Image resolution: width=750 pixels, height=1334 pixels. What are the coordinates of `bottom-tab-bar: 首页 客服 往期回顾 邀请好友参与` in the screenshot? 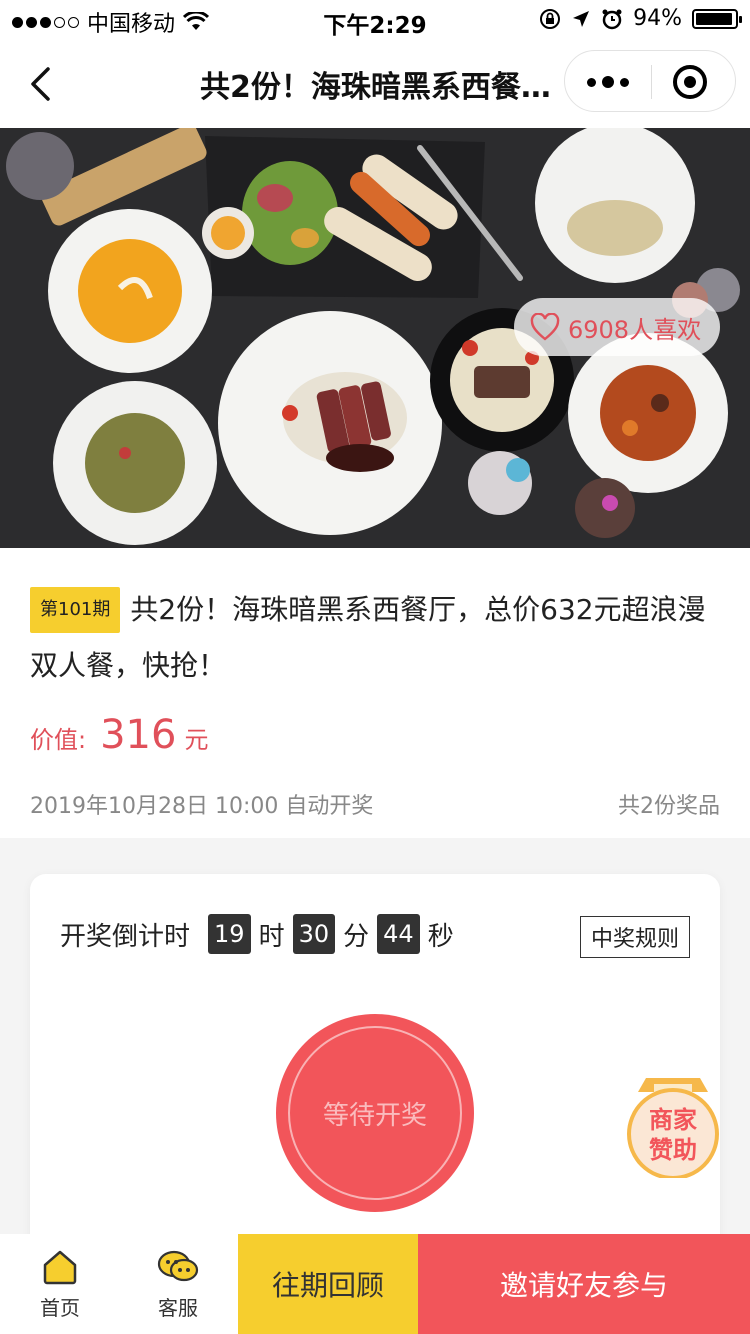 It's located at (375, 1284).